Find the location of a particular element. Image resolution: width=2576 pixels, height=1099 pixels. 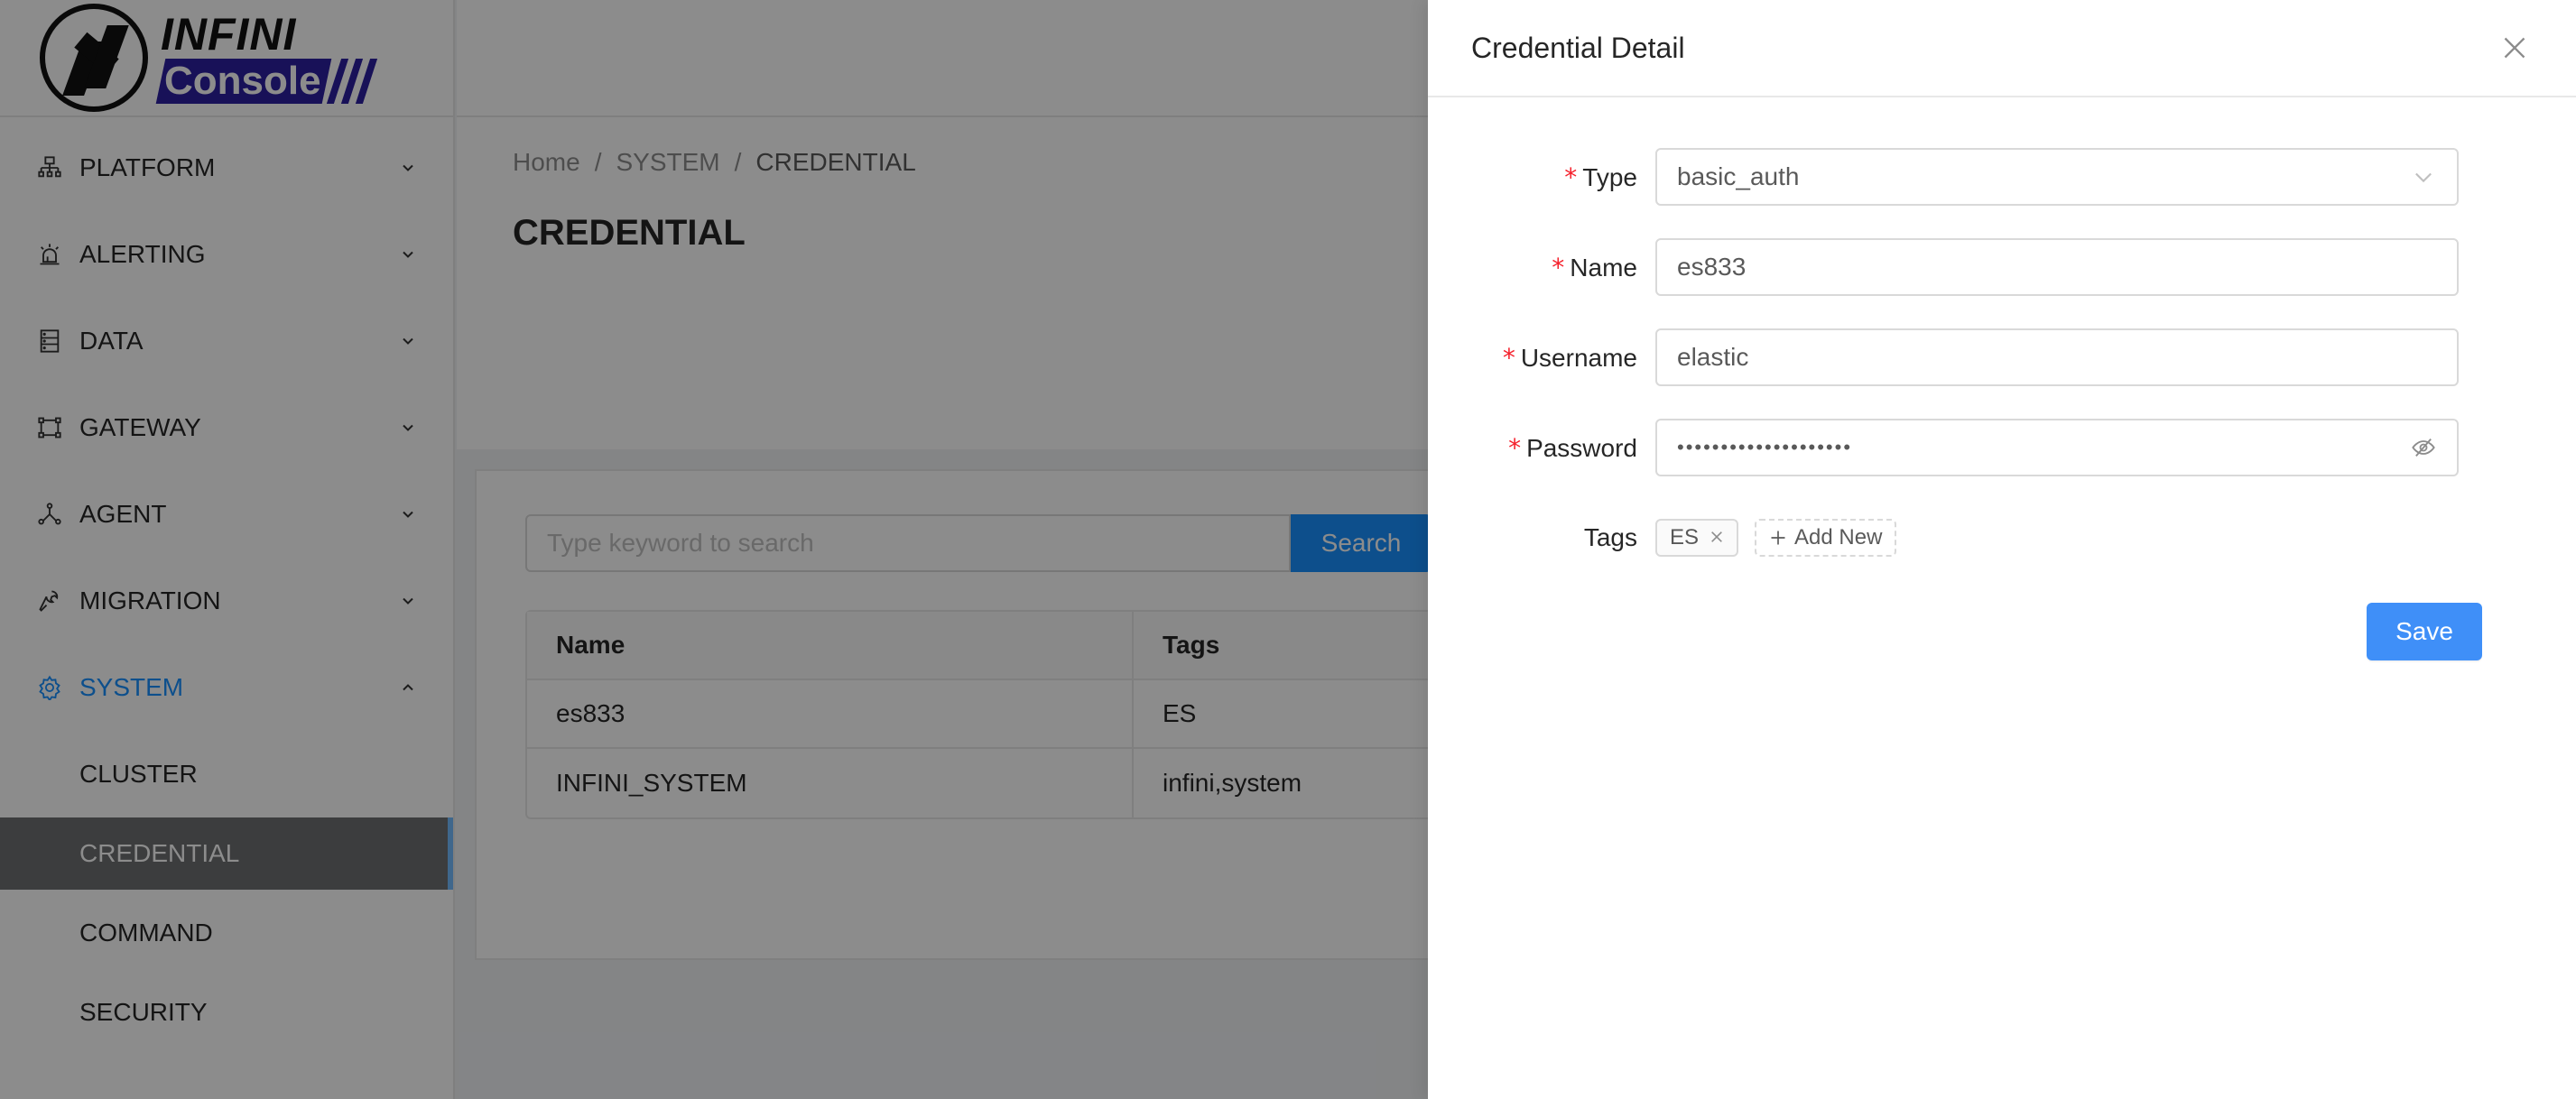

type-label: * Type is located at coordinates (1600, 177).